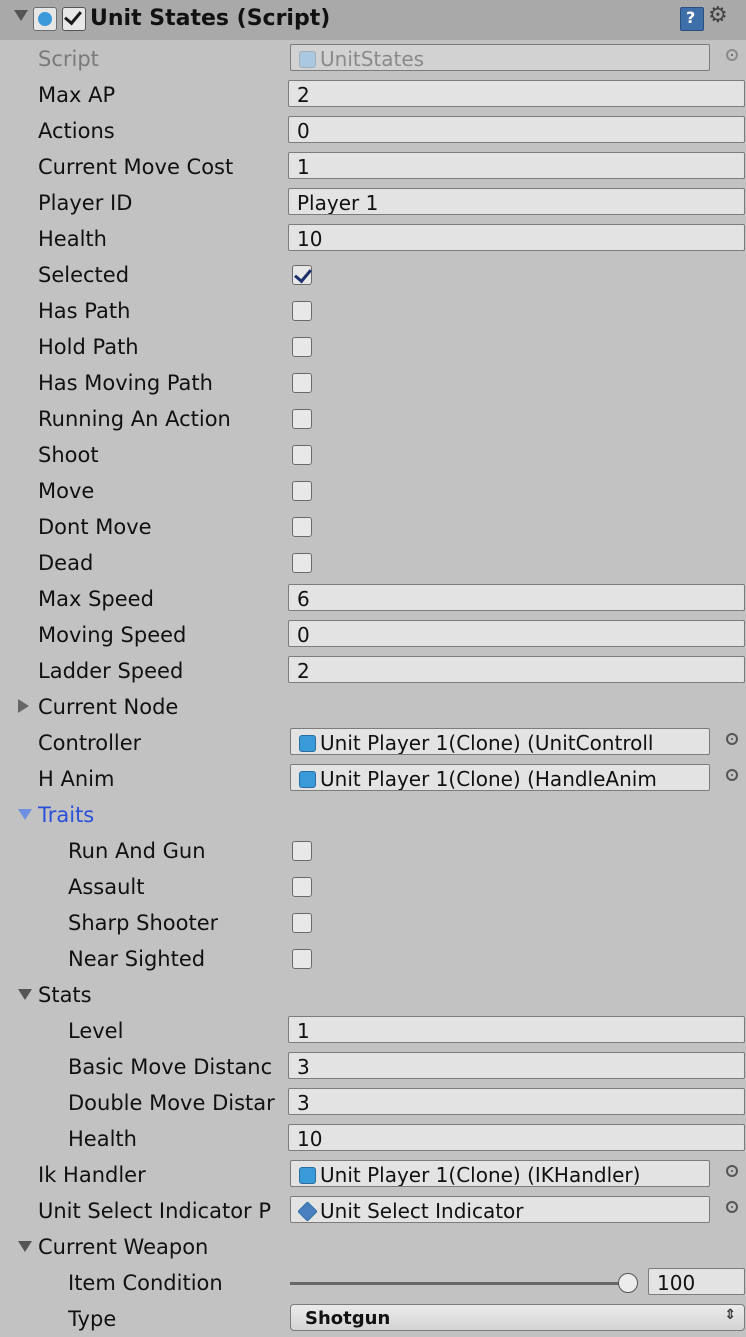 The width and height of the screenshot is (746, 1337). I want to click on running-an-action-label: Running An Action, so click(134, 419).